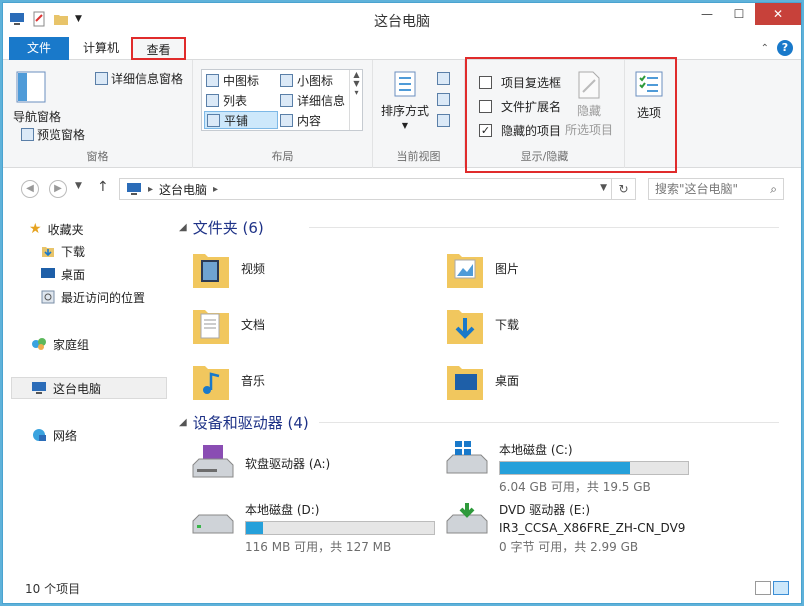 The height and width of the screenshot is (606, 804). I want to click on drive-c: 本地磁盘 (C:) 6.04 GB 可用，共 19.5 GB, so click(566, 467).